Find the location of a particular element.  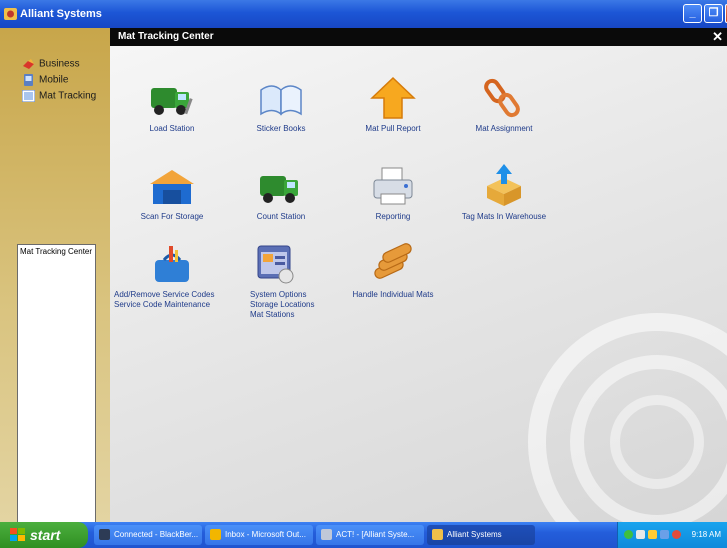

start-button: start is located at coordinates (44, 535).